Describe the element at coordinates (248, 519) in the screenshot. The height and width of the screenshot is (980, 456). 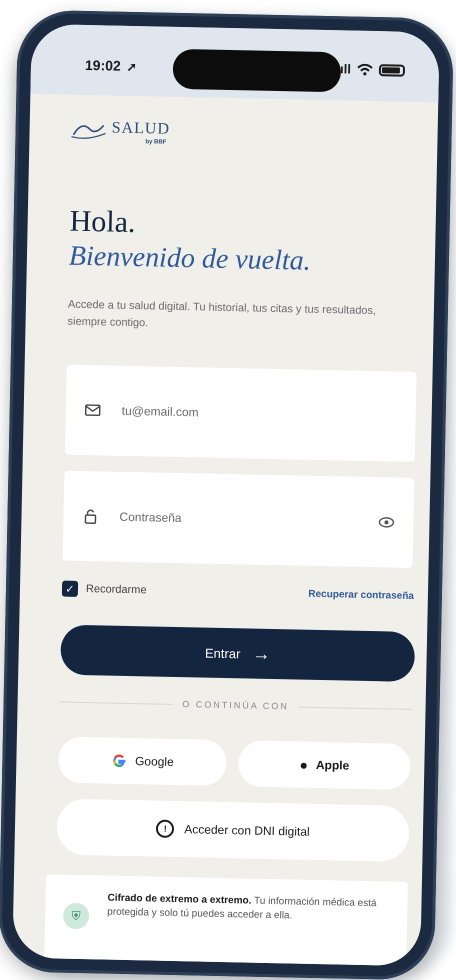
I see `password-input: Contraseña` at that location.